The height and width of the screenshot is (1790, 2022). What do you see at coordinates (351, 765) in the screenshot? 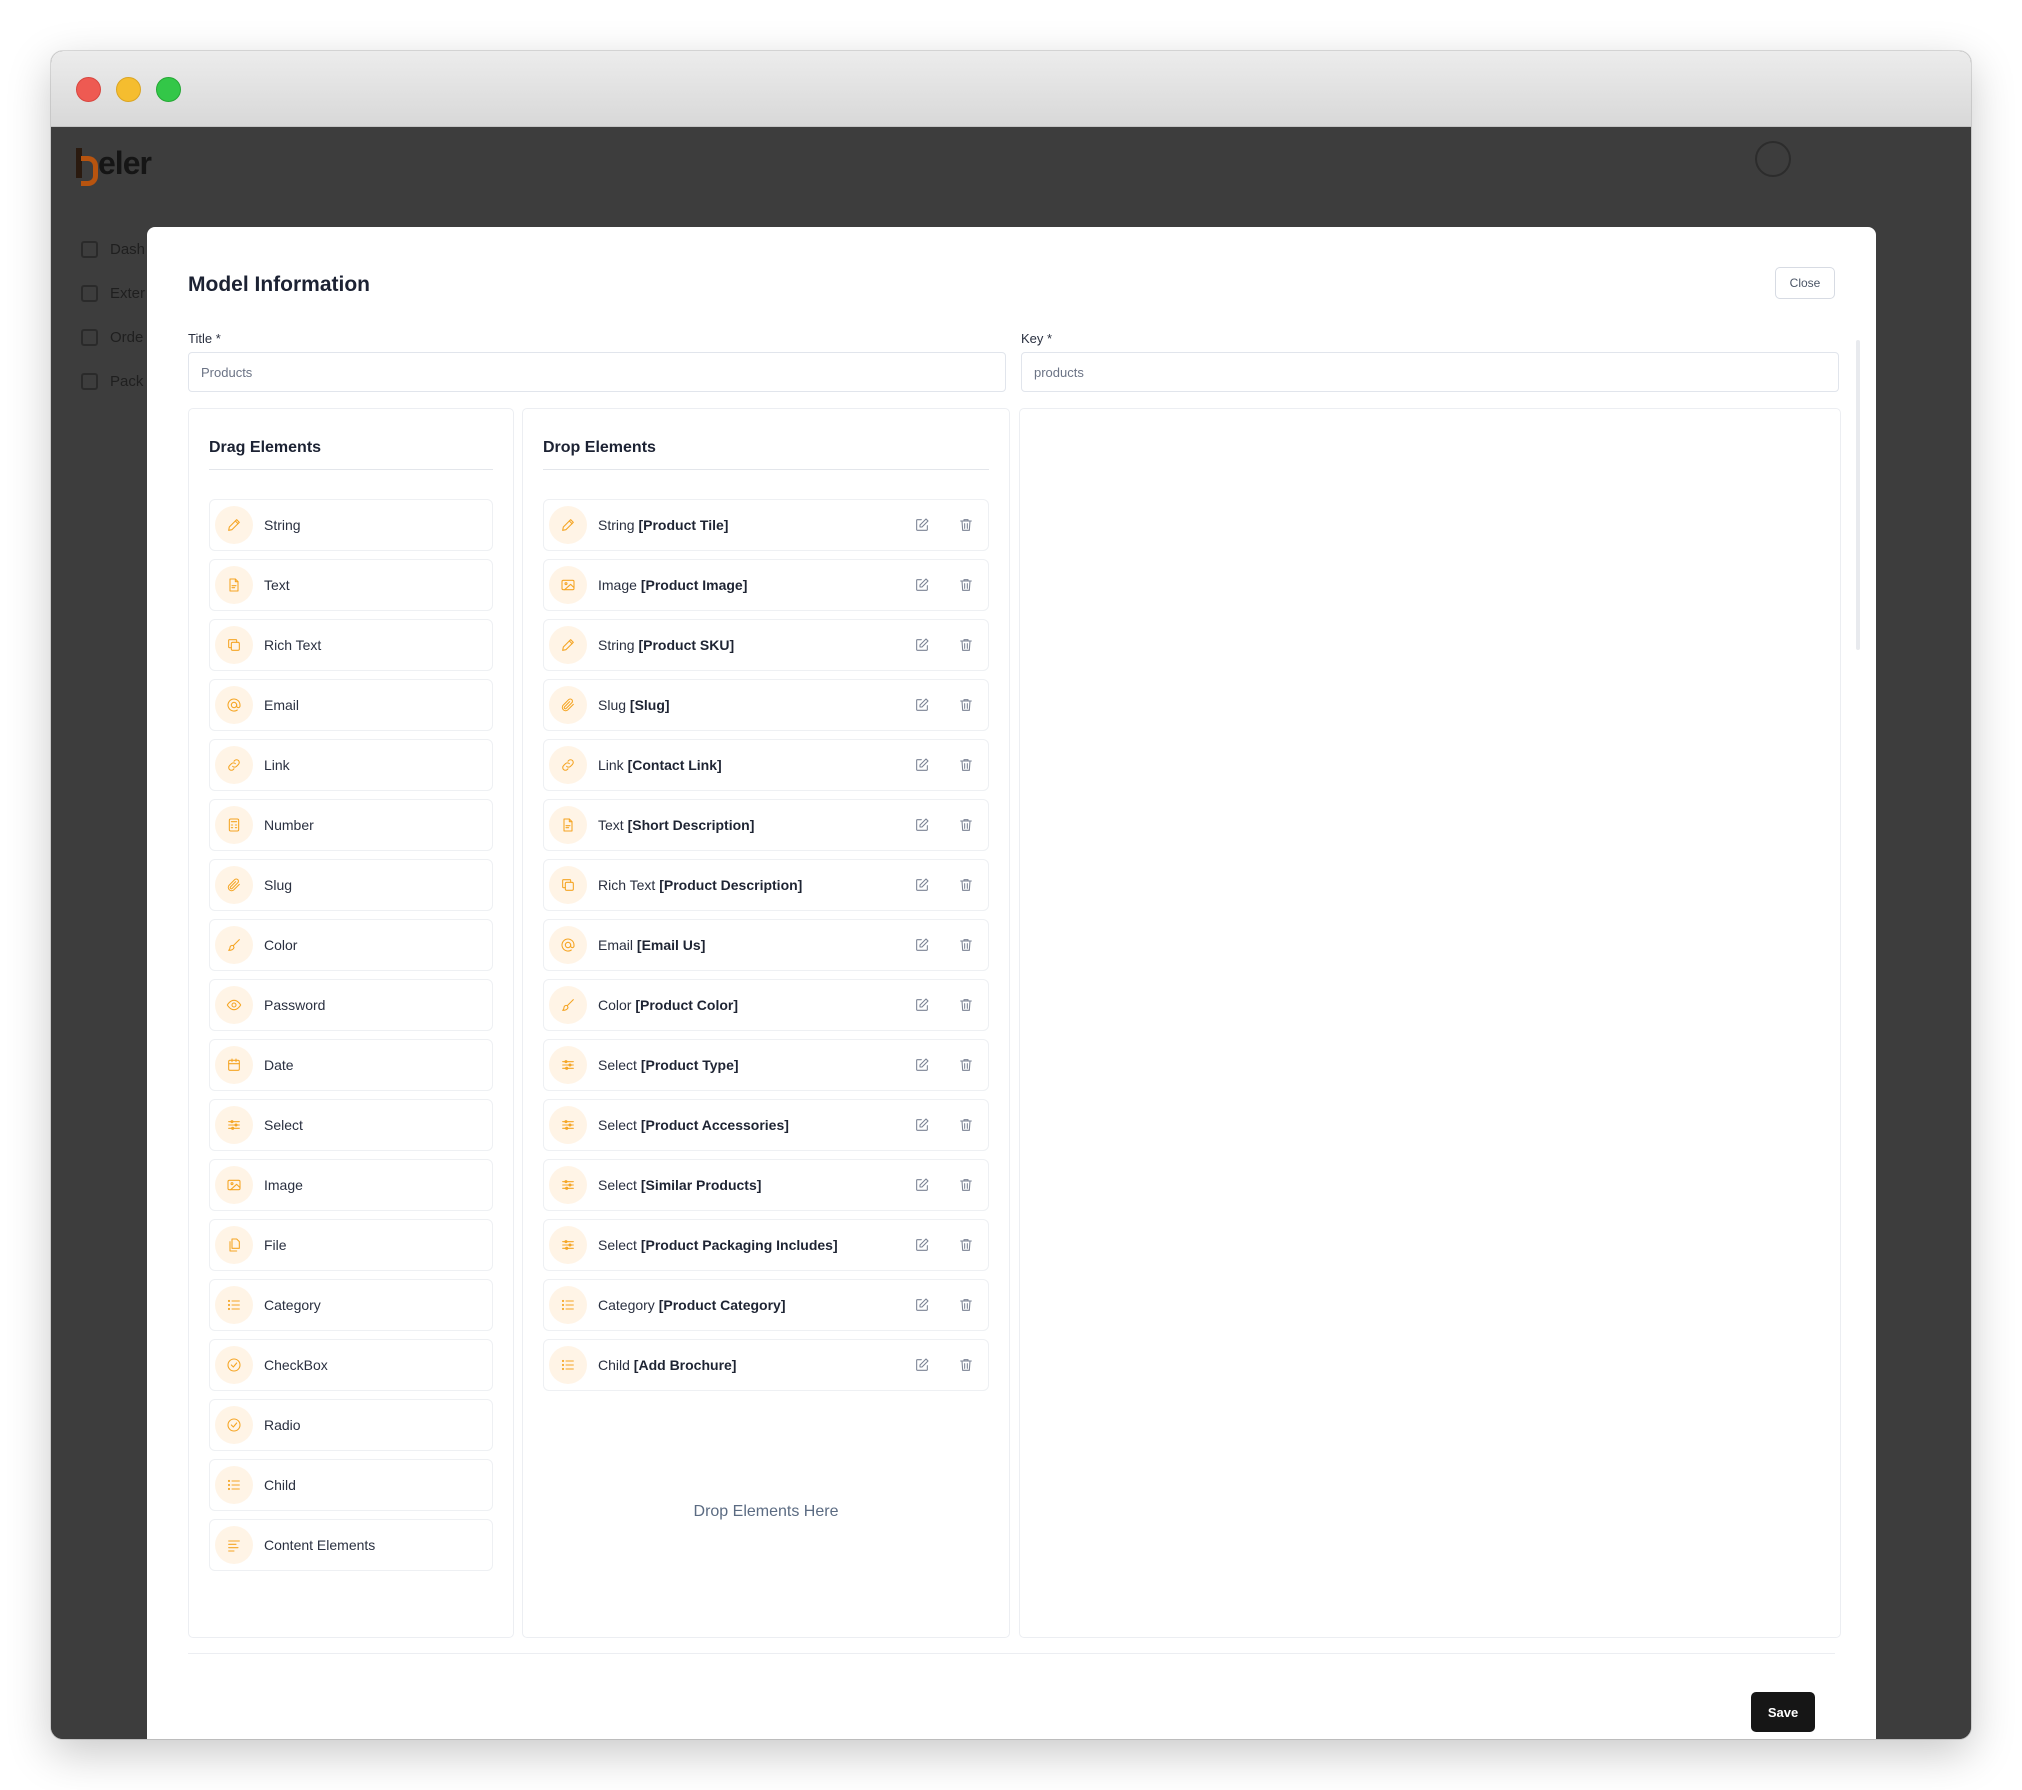
I see `drag-element-item: Link` at bounding box center [351, 765].